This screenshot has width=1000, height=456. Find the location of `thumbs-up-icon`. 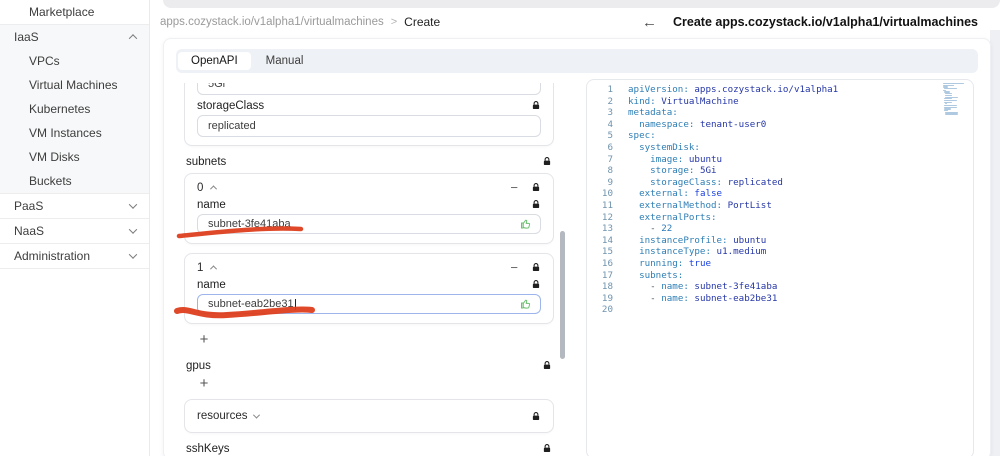

thumbs-up-icon is located at coordinates (526, 224).